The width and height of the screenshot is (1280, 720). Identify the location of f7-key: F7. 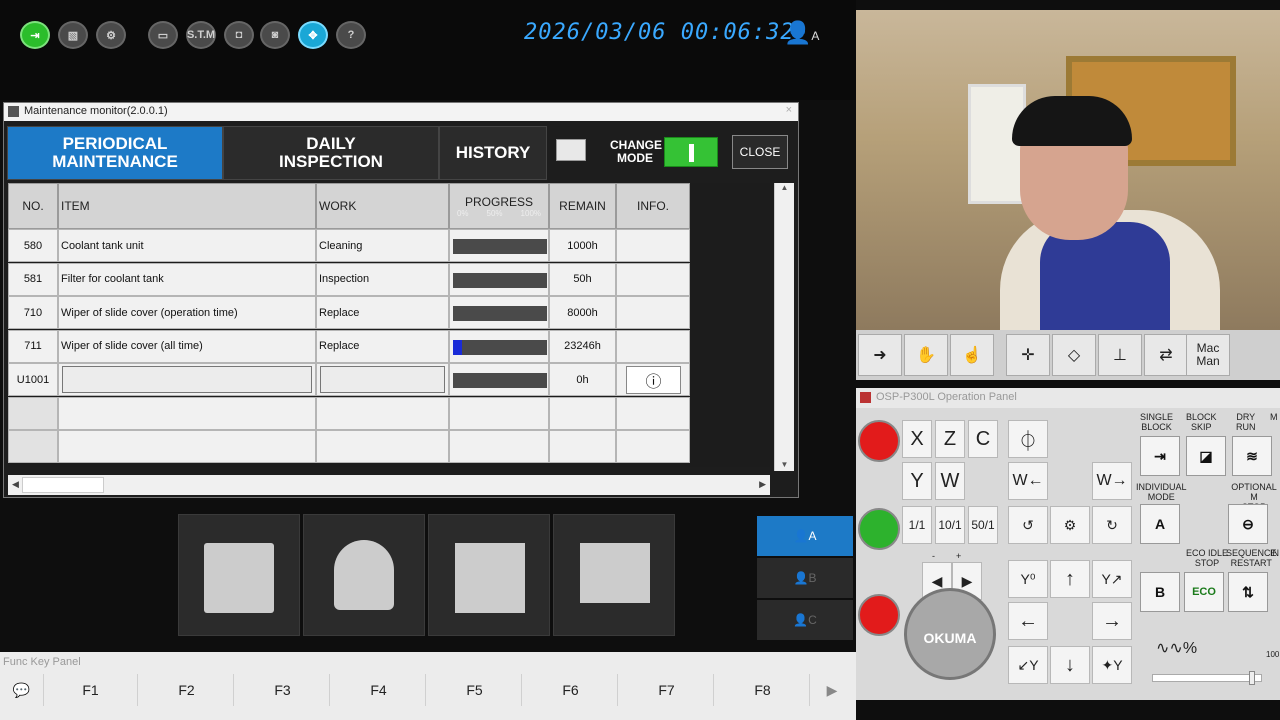
(667, 690).